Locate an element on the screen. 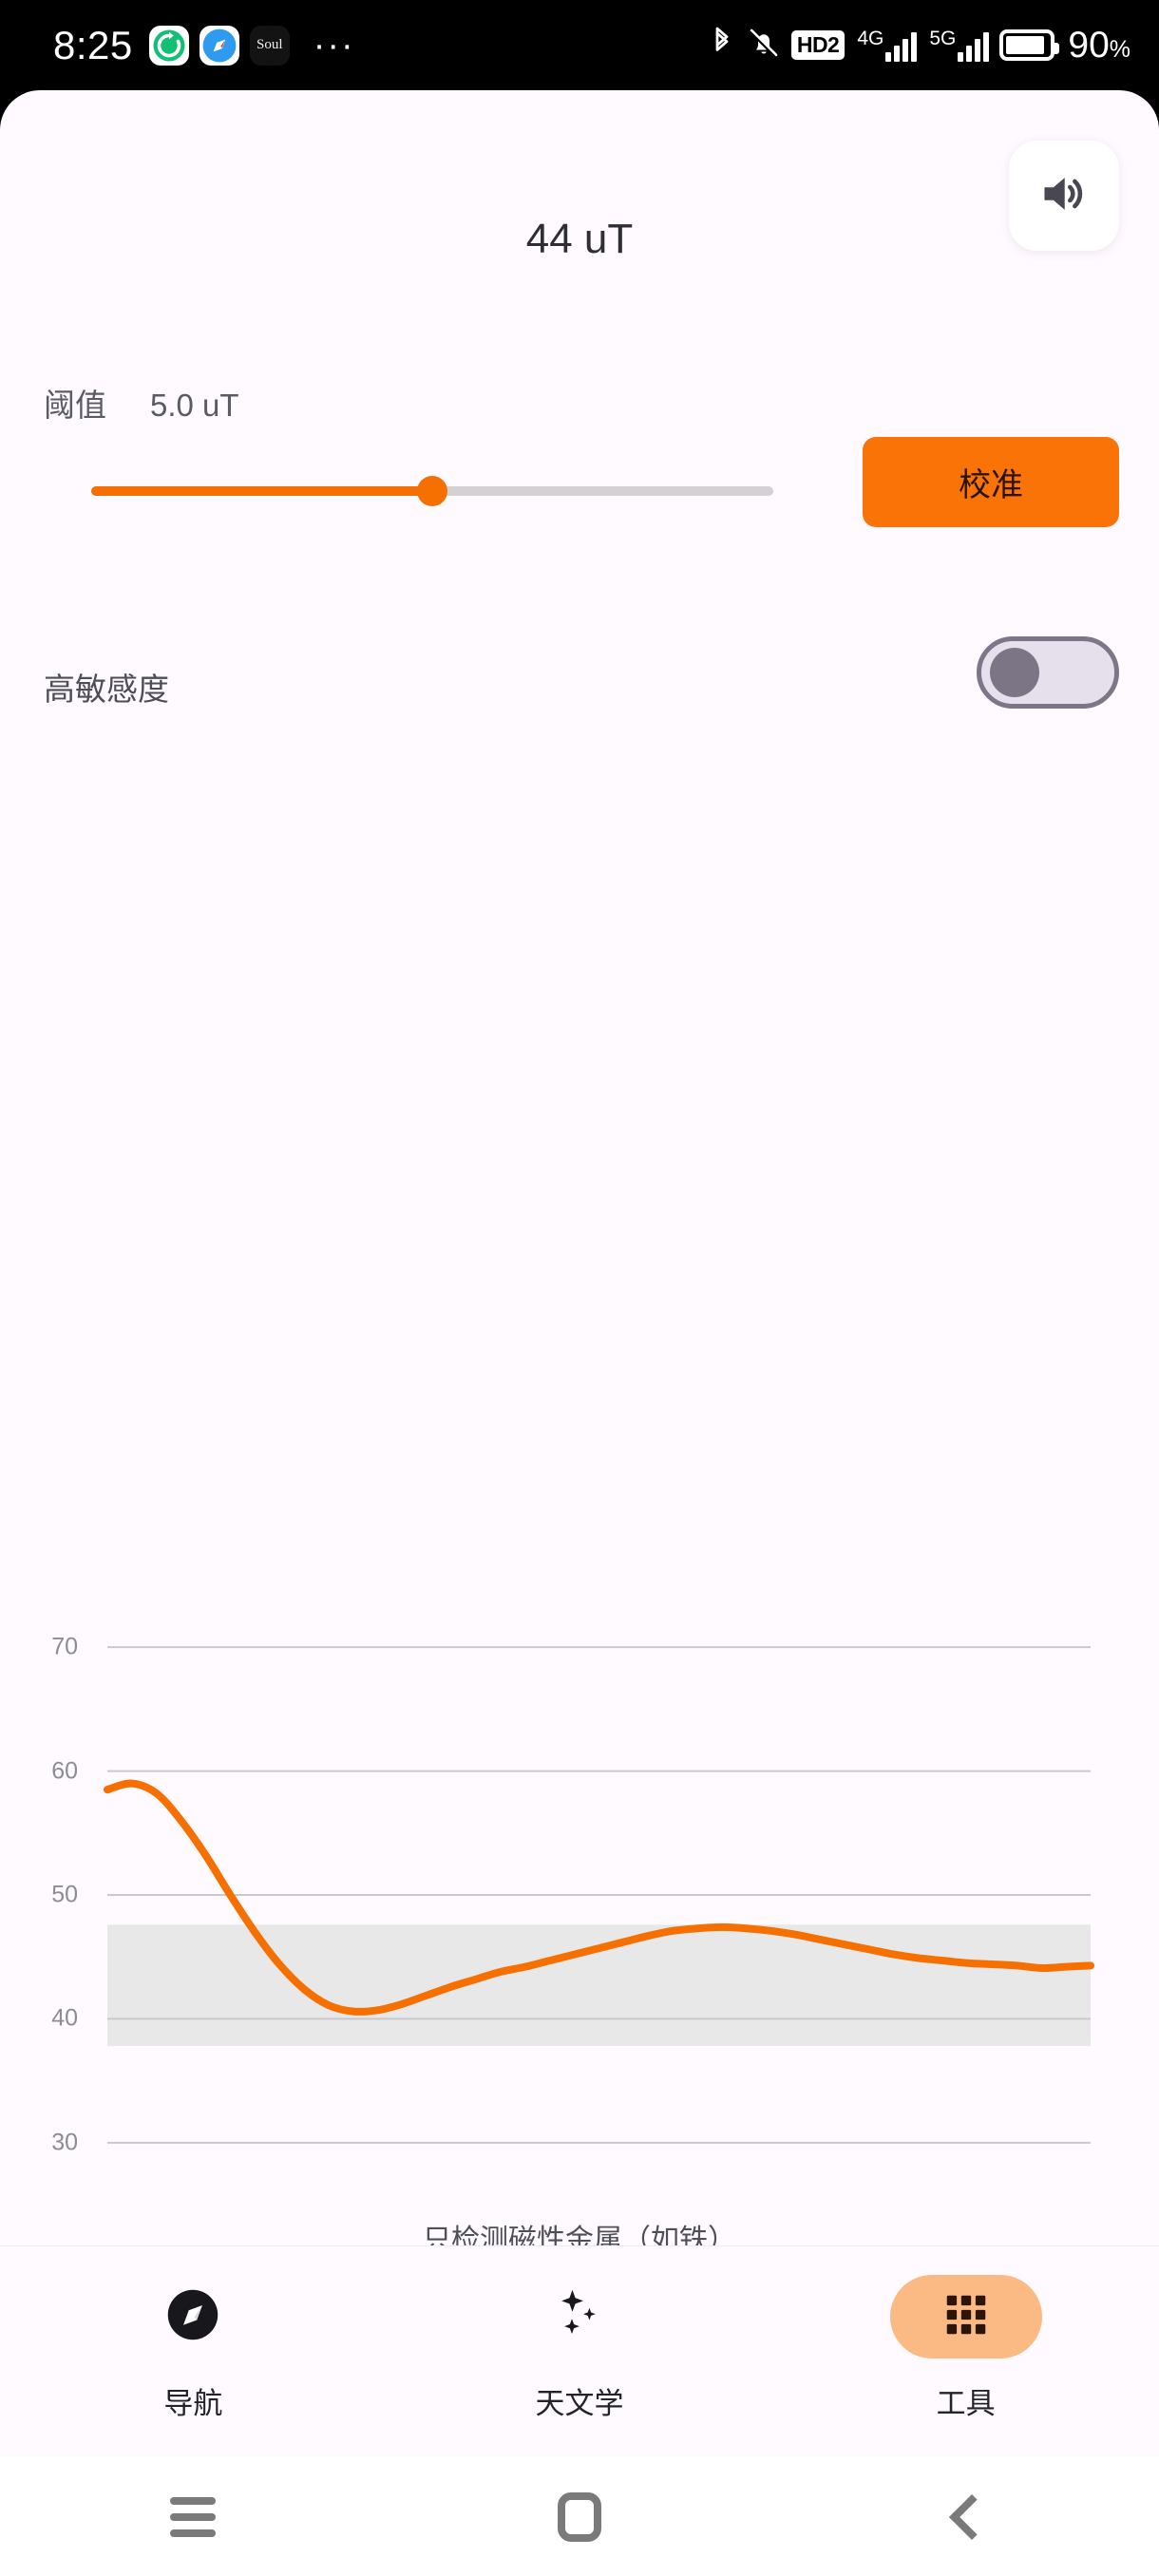 The image size is (1159, 2576). tab-navigation: 导航 is located at coordinates (193, 2334).